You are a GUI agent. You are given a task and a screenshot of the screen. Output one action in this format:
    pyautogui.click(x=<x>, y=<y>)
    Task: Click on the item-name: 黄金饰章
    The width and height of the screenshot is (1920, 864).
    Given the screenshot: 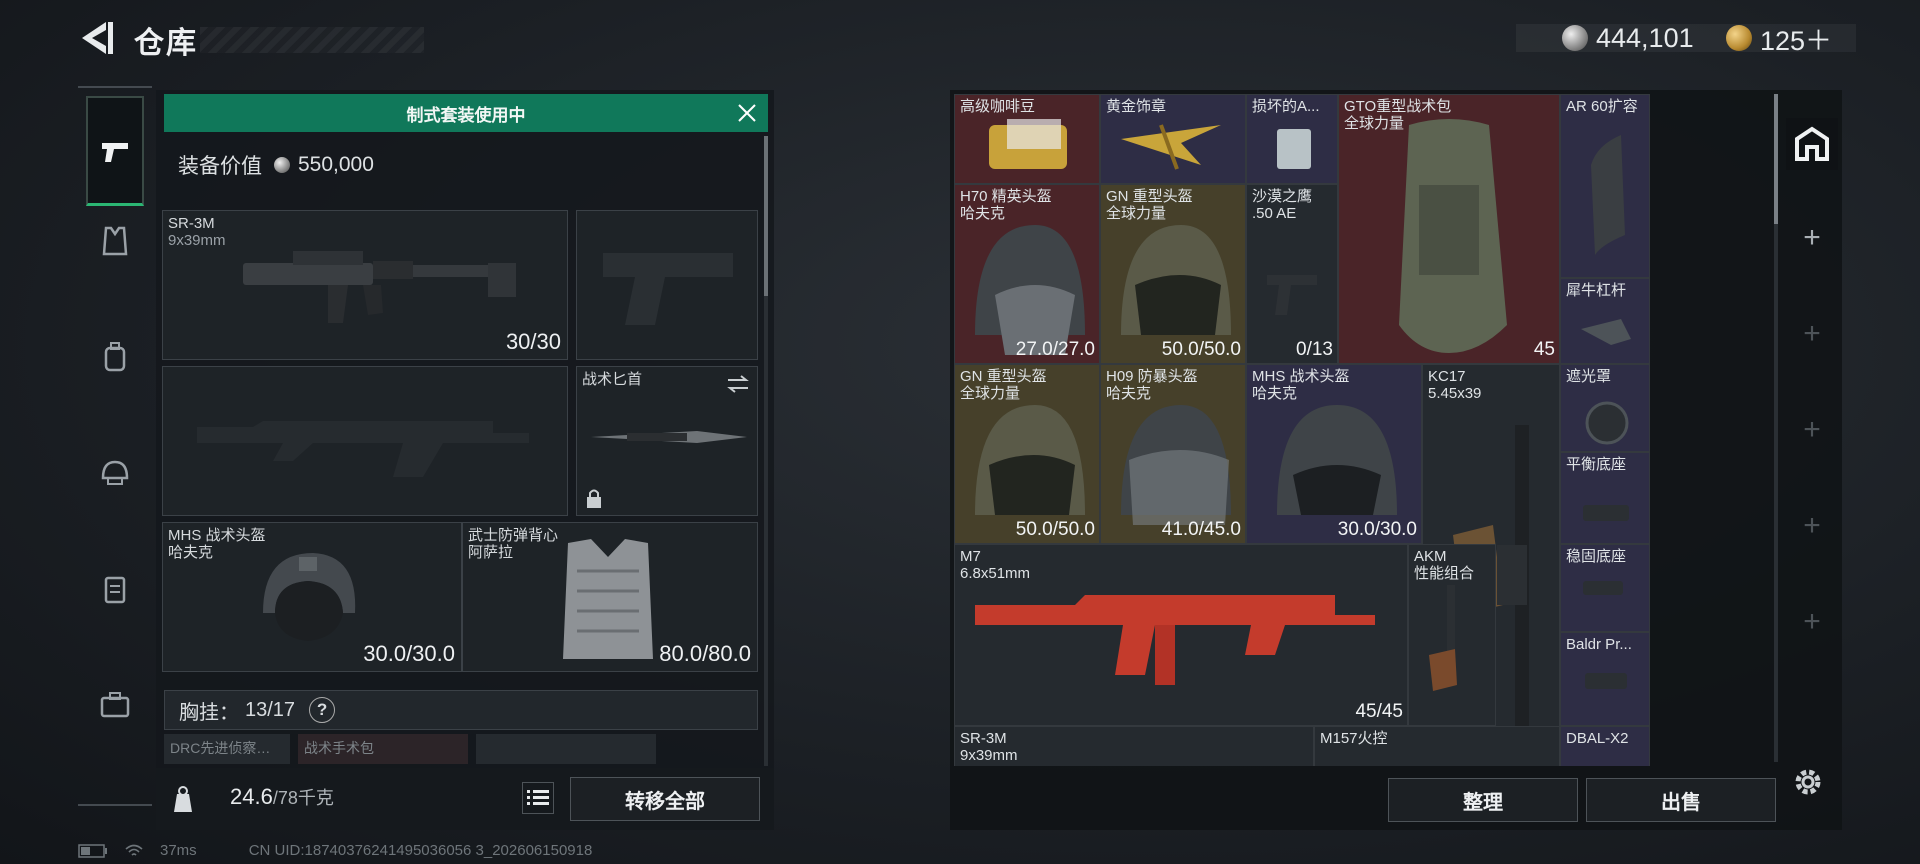 What is the action you would take?
    pyautogui.click(x=1136, y=106)
    